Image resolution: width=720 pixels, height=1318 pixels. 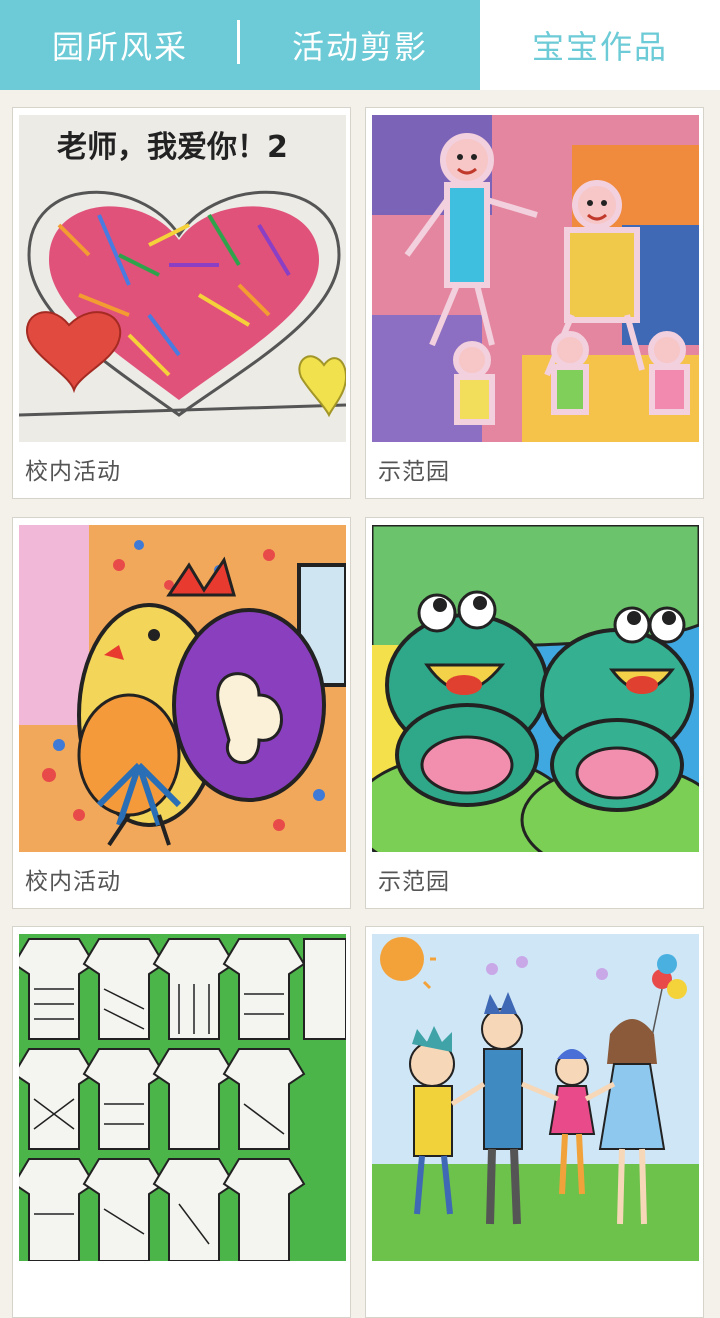 I want to click on tab-label: 宝宝作品, so click(x=599, y=47).